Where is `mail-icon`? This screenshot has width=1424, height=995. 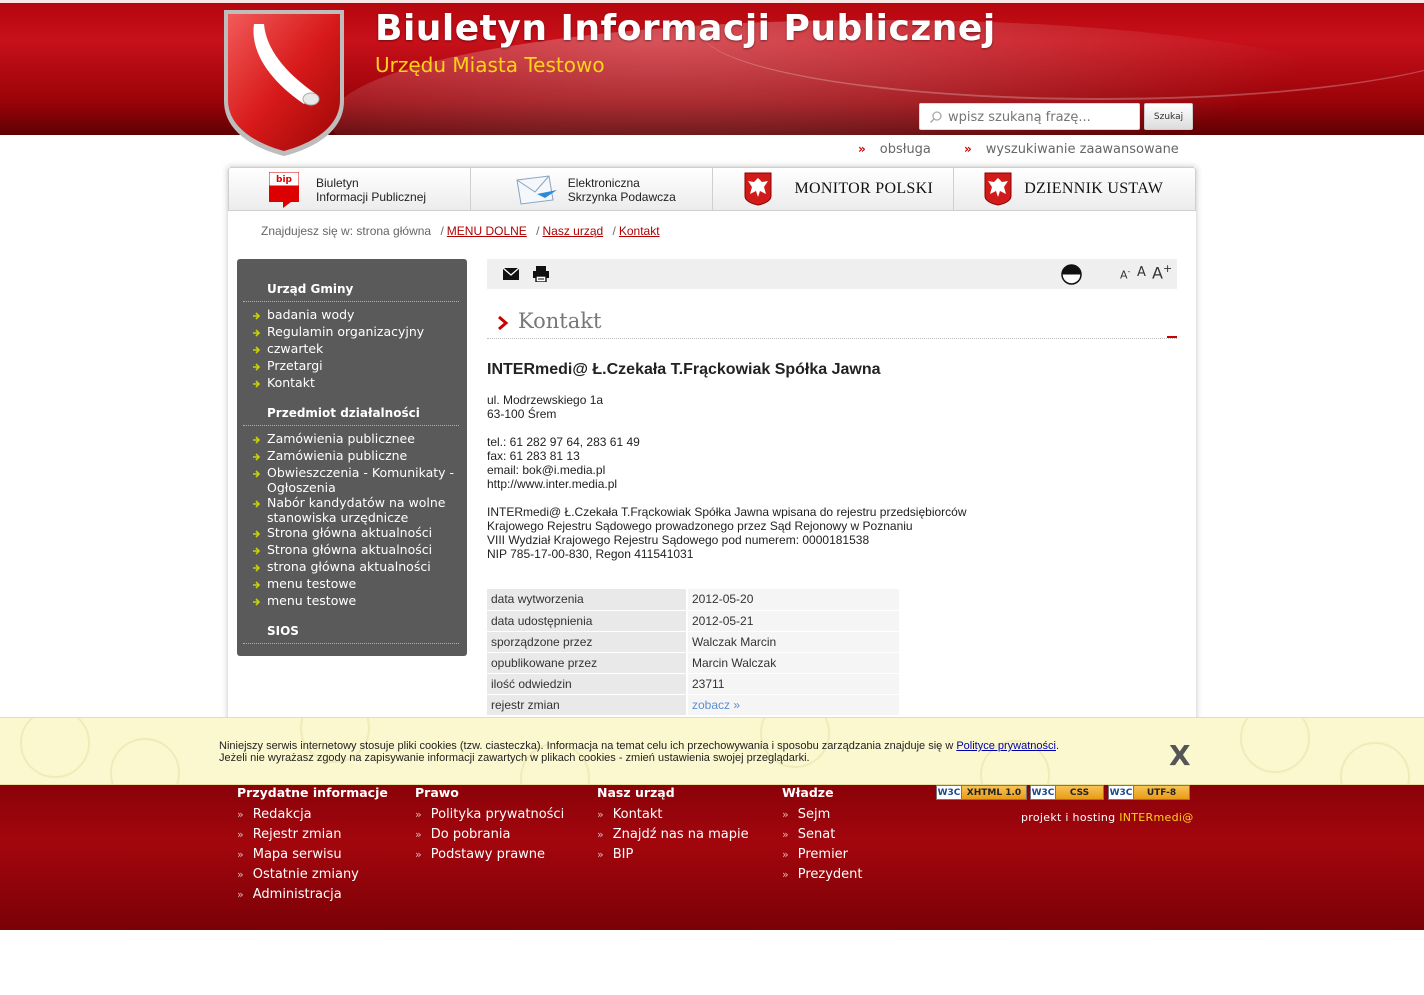
mail-icon is located at coordinates (511, 274).